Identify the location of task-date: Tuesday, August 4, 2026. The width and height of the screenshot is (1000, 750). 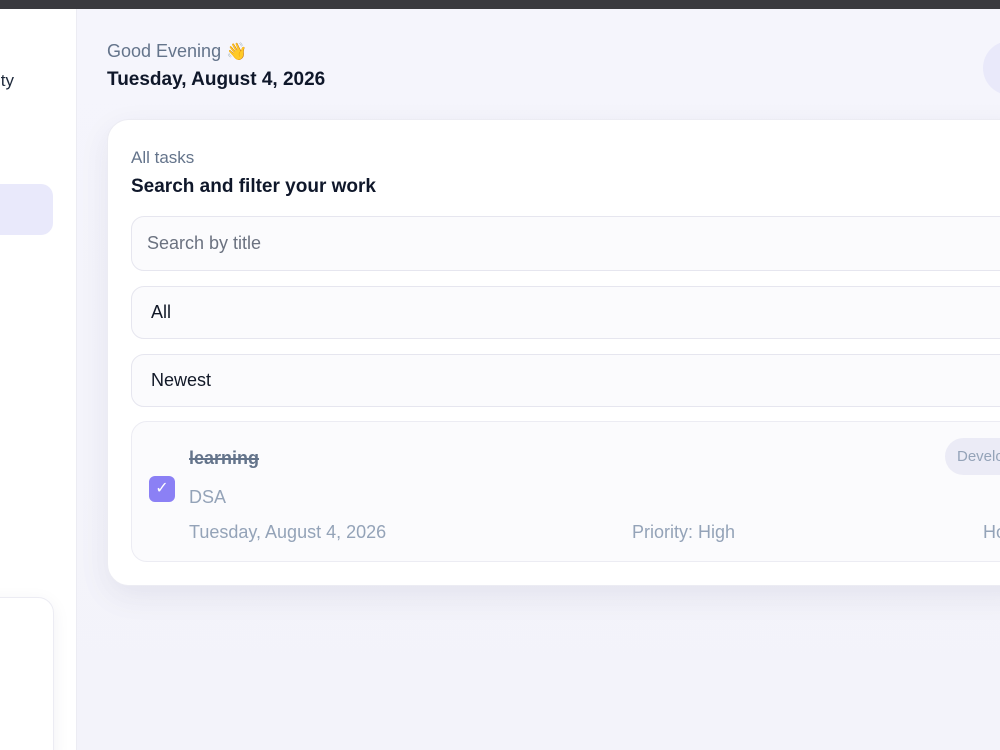
(288, 532).